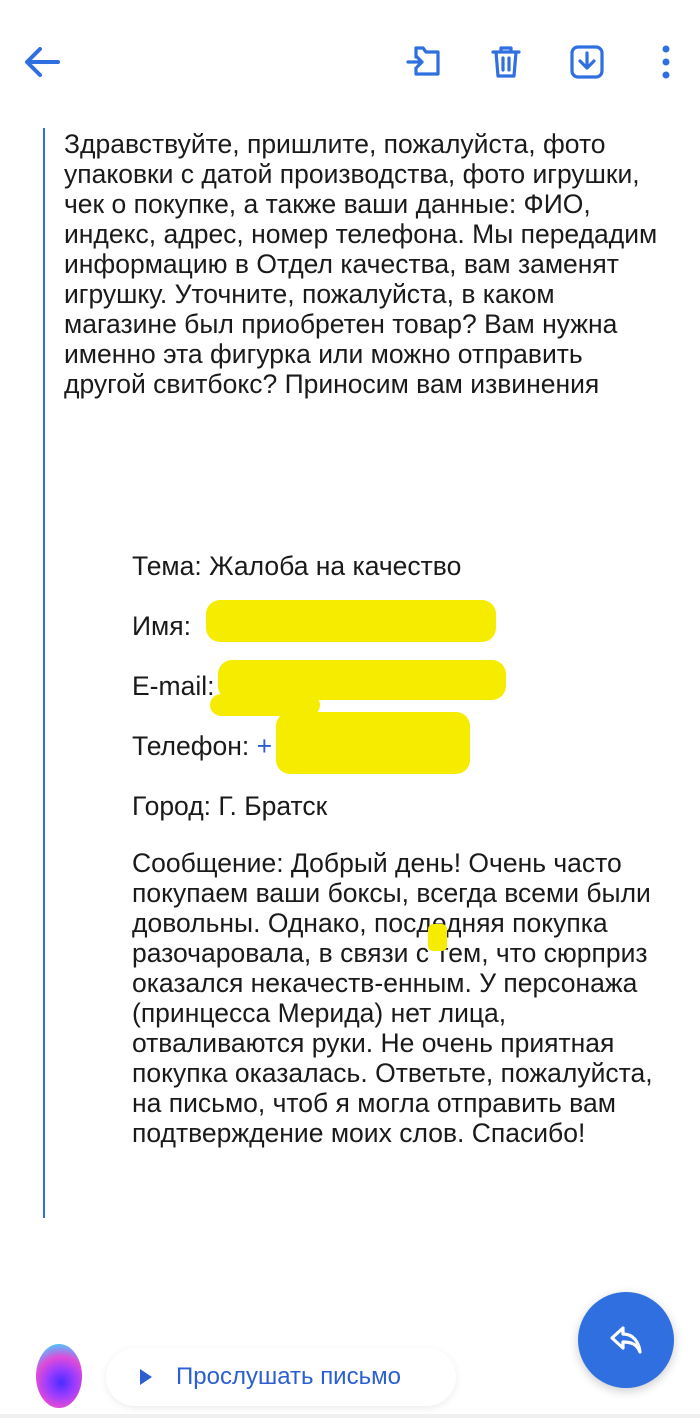 This screenshot has width=700, height=1418. I want to click on download-icon, so click(587, 62).